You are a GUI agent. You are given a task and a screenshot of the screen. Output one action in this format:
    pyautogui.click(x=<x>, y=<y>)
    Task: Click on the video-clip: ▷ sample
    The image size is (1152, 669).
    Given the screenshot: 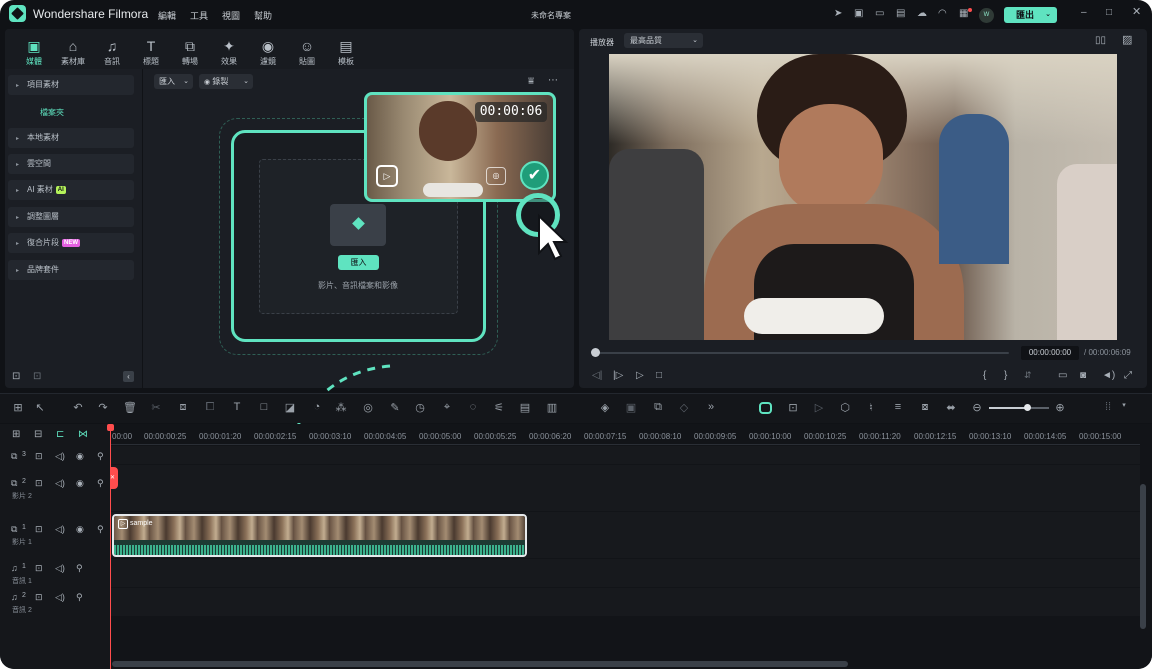 What is the action you would take?
    pyautogui.click(x=319, y=535)
    